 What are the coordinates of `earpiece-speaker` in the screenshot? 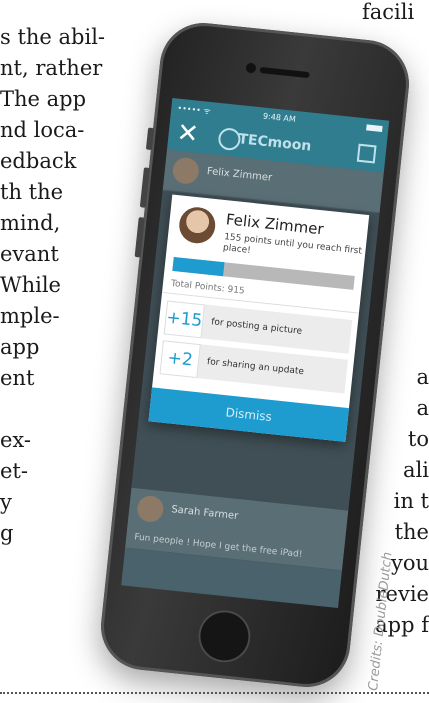 It's located at (284, 72).